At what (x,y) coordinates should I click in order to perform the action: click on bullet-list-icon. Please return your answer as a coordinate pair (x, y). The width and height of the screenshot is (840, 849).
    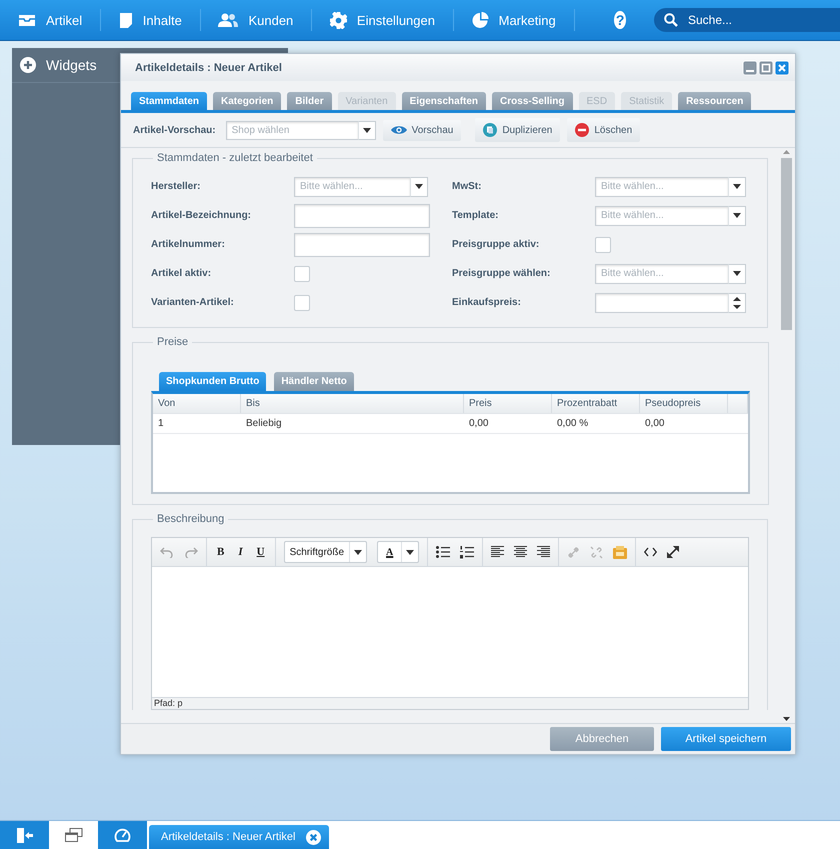
    Looking at the image, I should click on (443, 552).